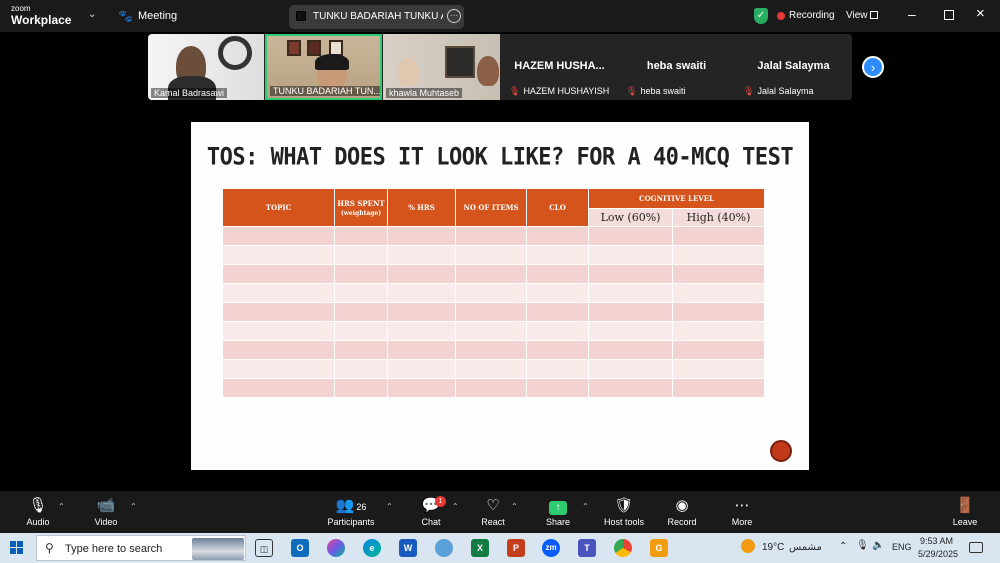 This screenshot has height=563, width=1000. Describe the element at coordinates (500, 548) in the screenshot. I see `windows-taskbar: ⚲ Type here to search ◫ O e W X P zm T G` at that location.